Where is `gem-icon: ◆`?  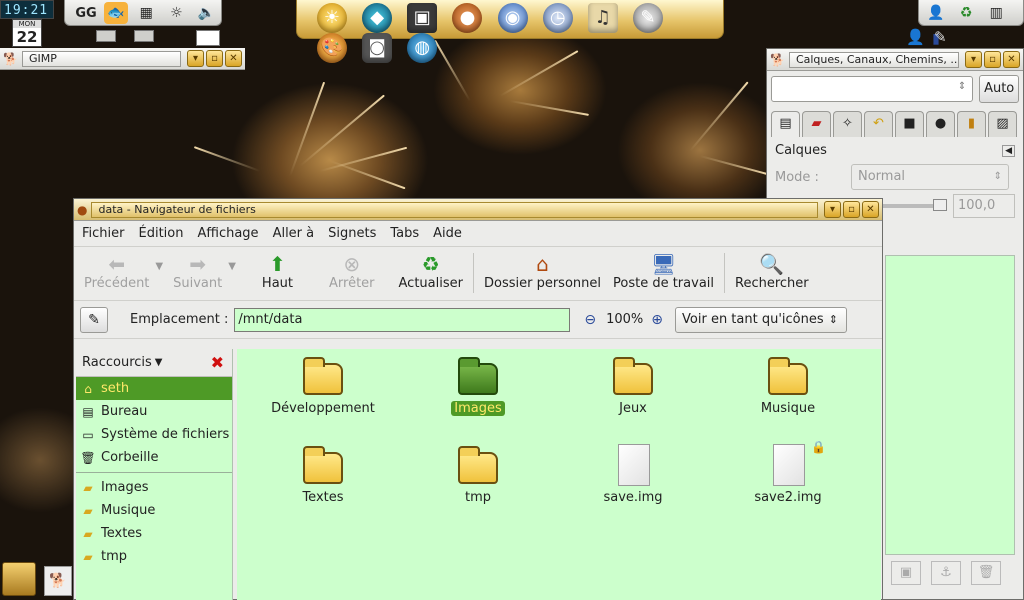
gem-icon: ◆ is located at coordinates (377, 18).